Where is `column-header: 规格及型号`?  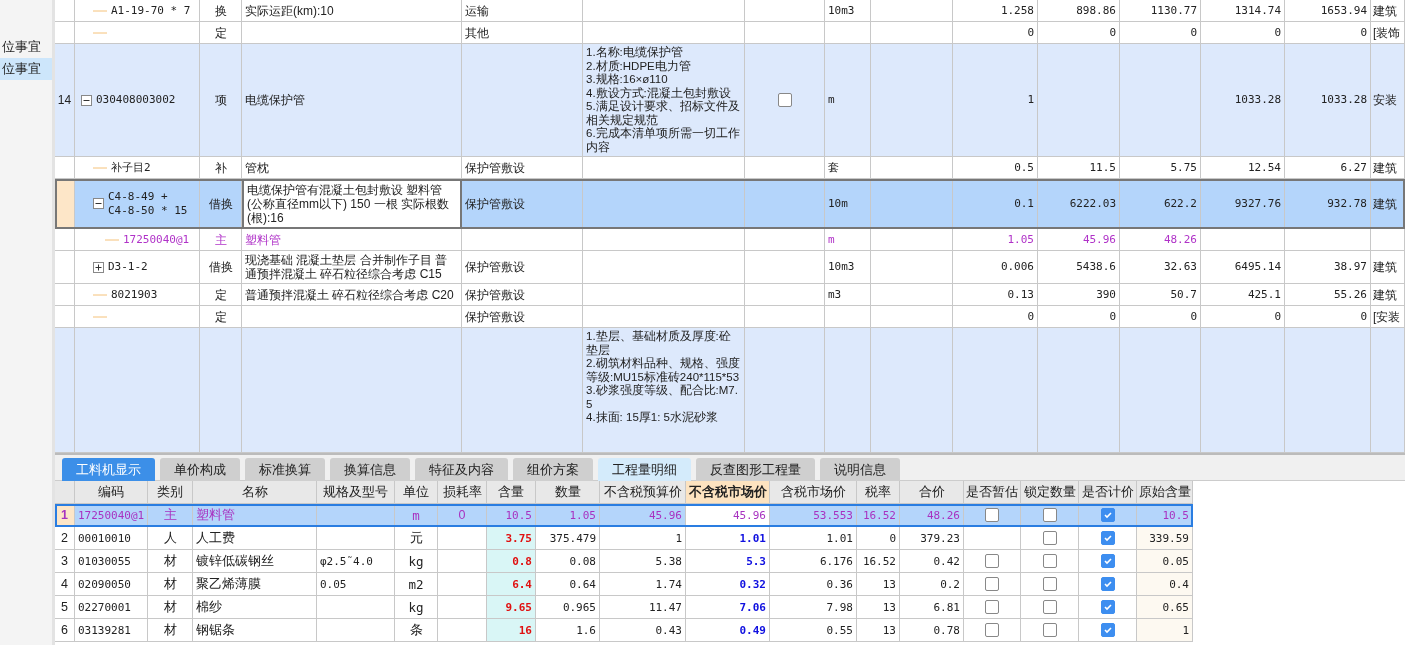 column-header: 规格及型号 is located at coordinates (356, 492).